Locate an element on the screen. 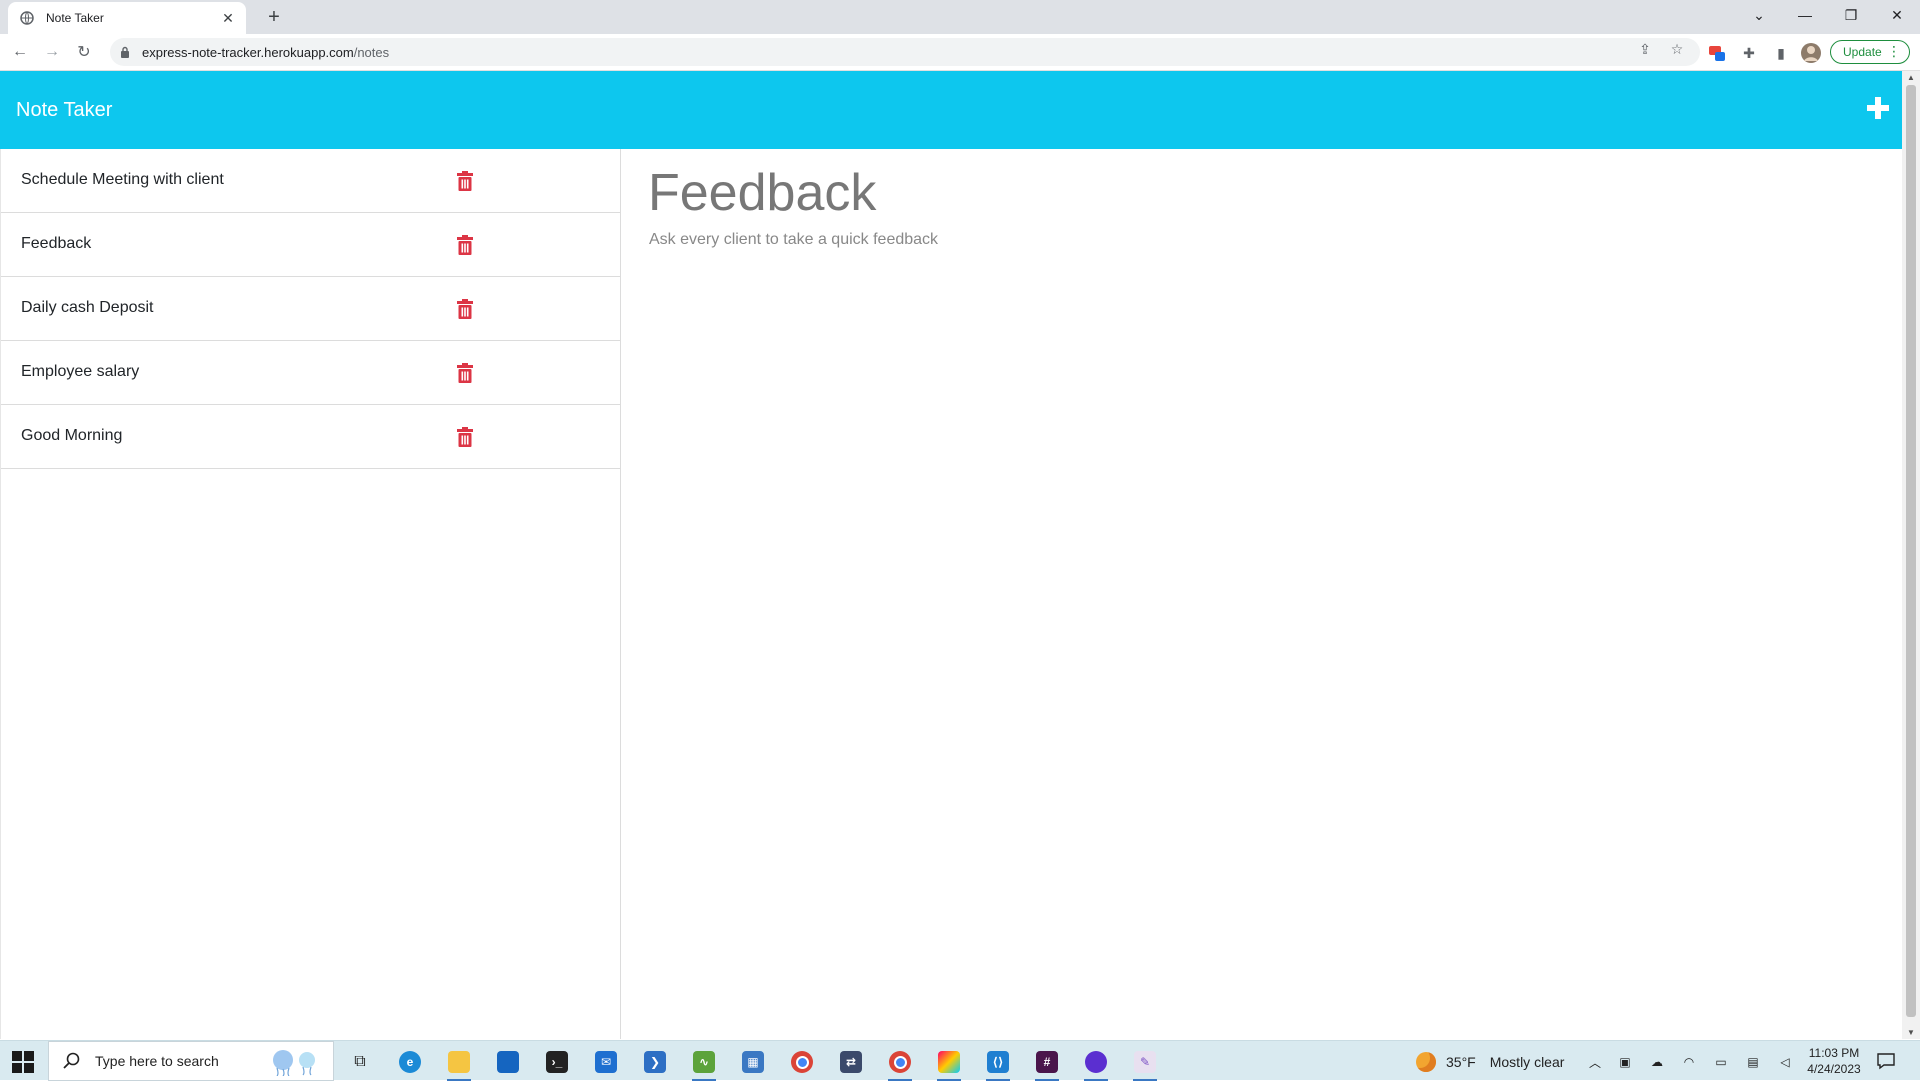 This screenshot has height=1081, width=1920. note-title: Good Morning is located at coordinates (72, 435).